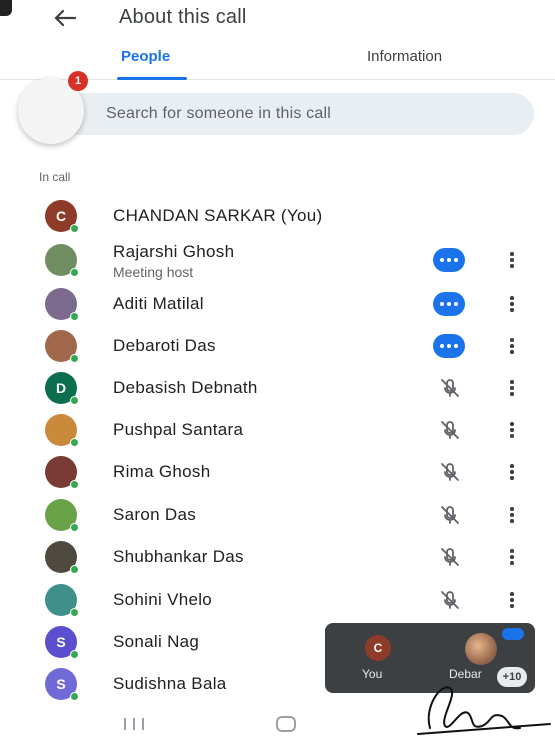  I want to click on participant-name: CHANDAN SARKAR (You), so click(218, 215).